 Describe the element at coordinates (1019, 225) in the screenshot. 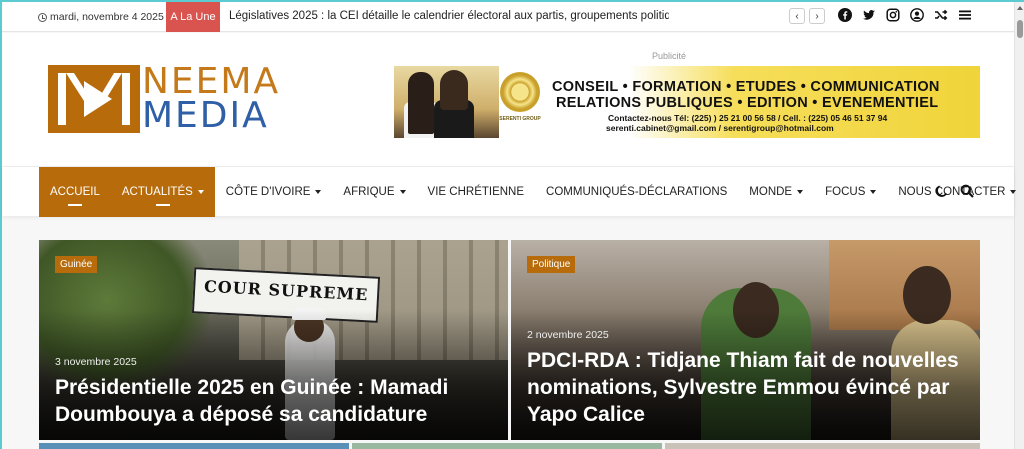

I see `vertical-scrollbar` at that location.